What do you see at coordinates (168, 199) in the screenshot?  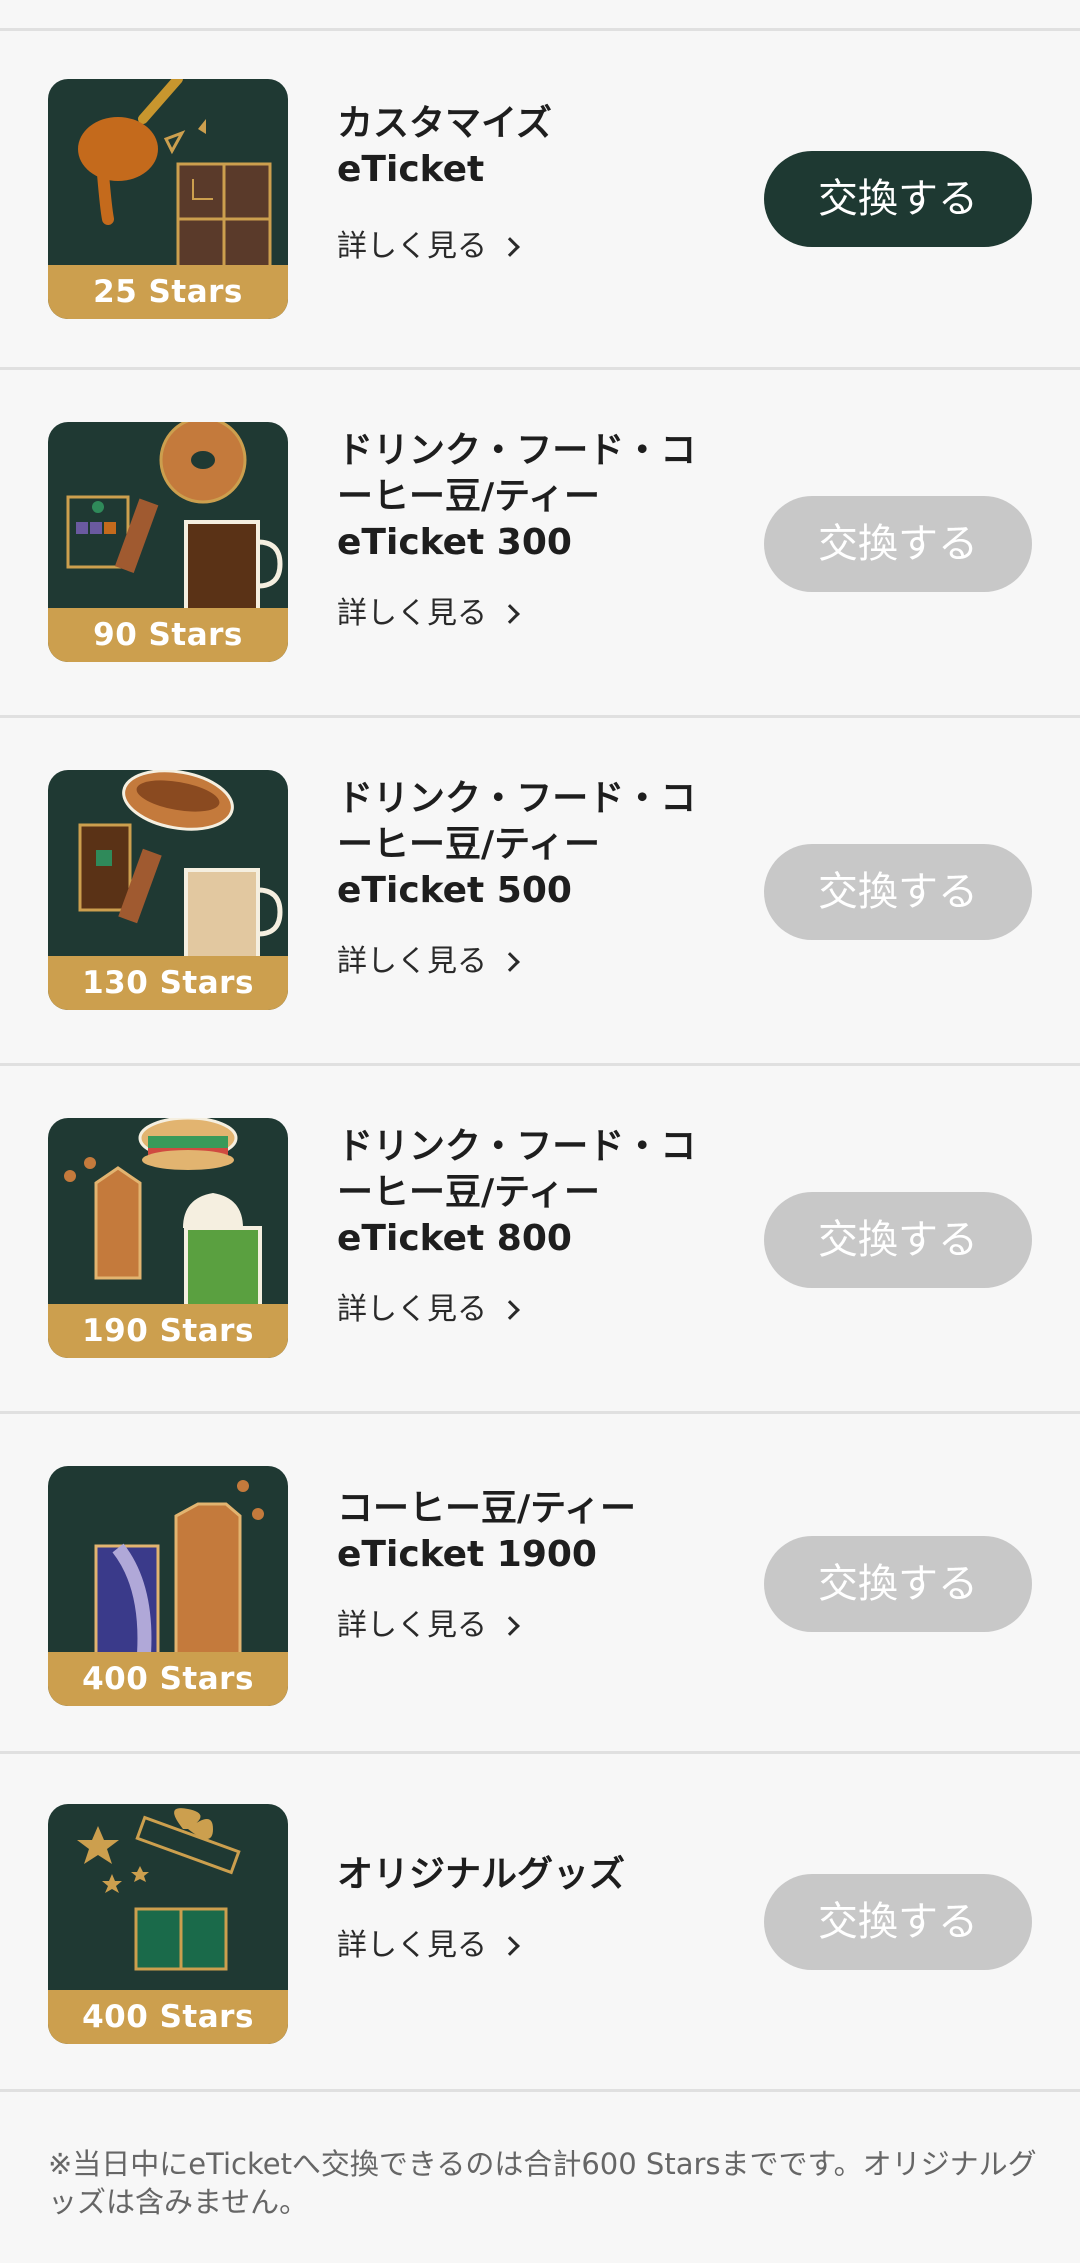 I see `customize-eticket-icon: 25 Stars` at bounding box center [168, 199].